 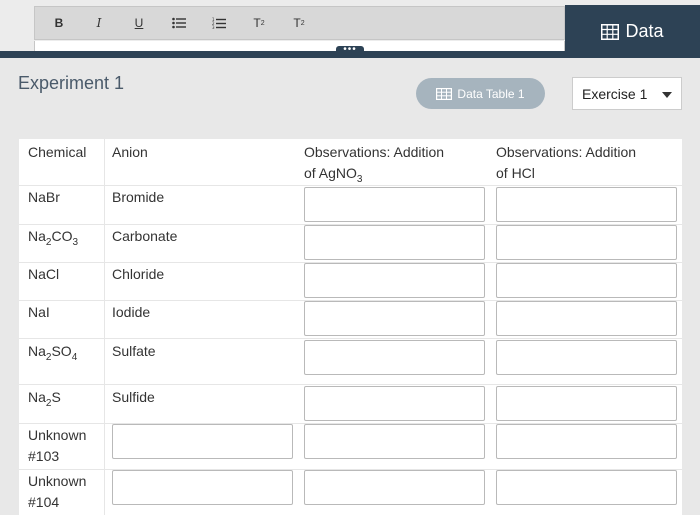 I want to click on exercise-select: Exercise 1, so click(x=627, y=93).